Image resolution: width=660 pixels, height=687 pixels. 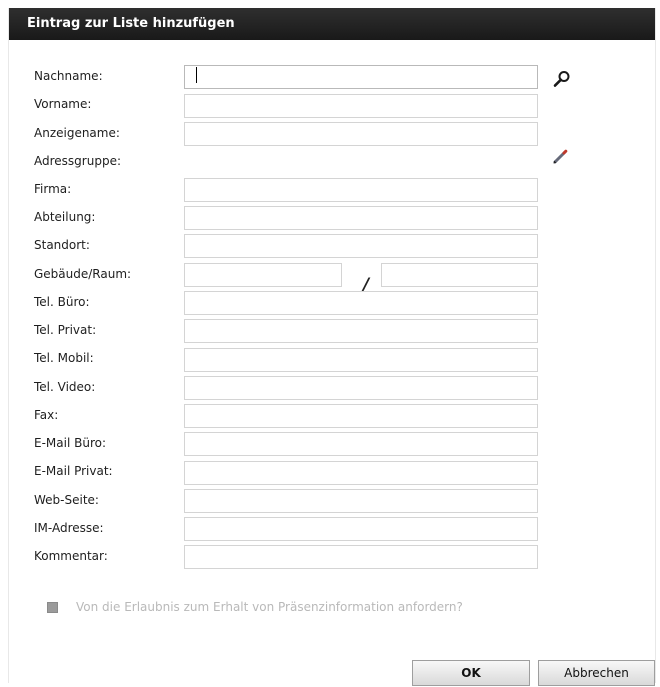 I want to click on label-anzeigename: Anzeigename:, so click(x=77, y=133).